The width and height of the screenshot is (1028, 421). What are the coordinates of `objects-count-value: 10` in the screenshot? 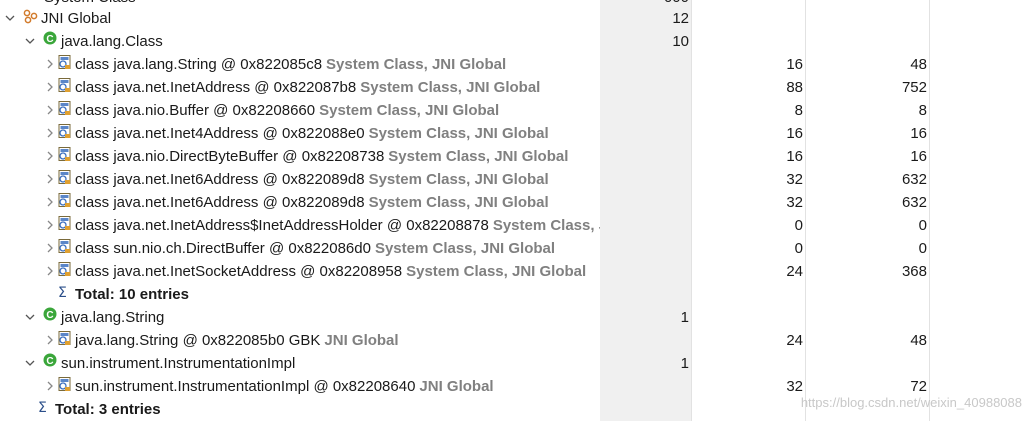 It's located at (680, 41).